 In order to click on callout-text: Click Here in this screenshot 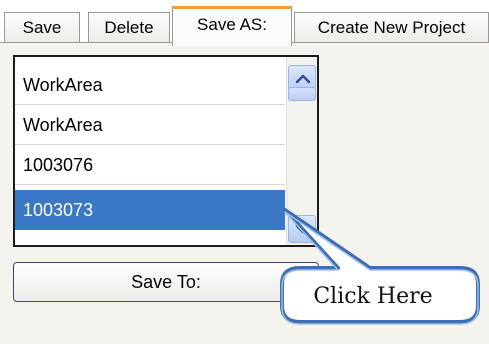, I will do `click(373, 296)`.